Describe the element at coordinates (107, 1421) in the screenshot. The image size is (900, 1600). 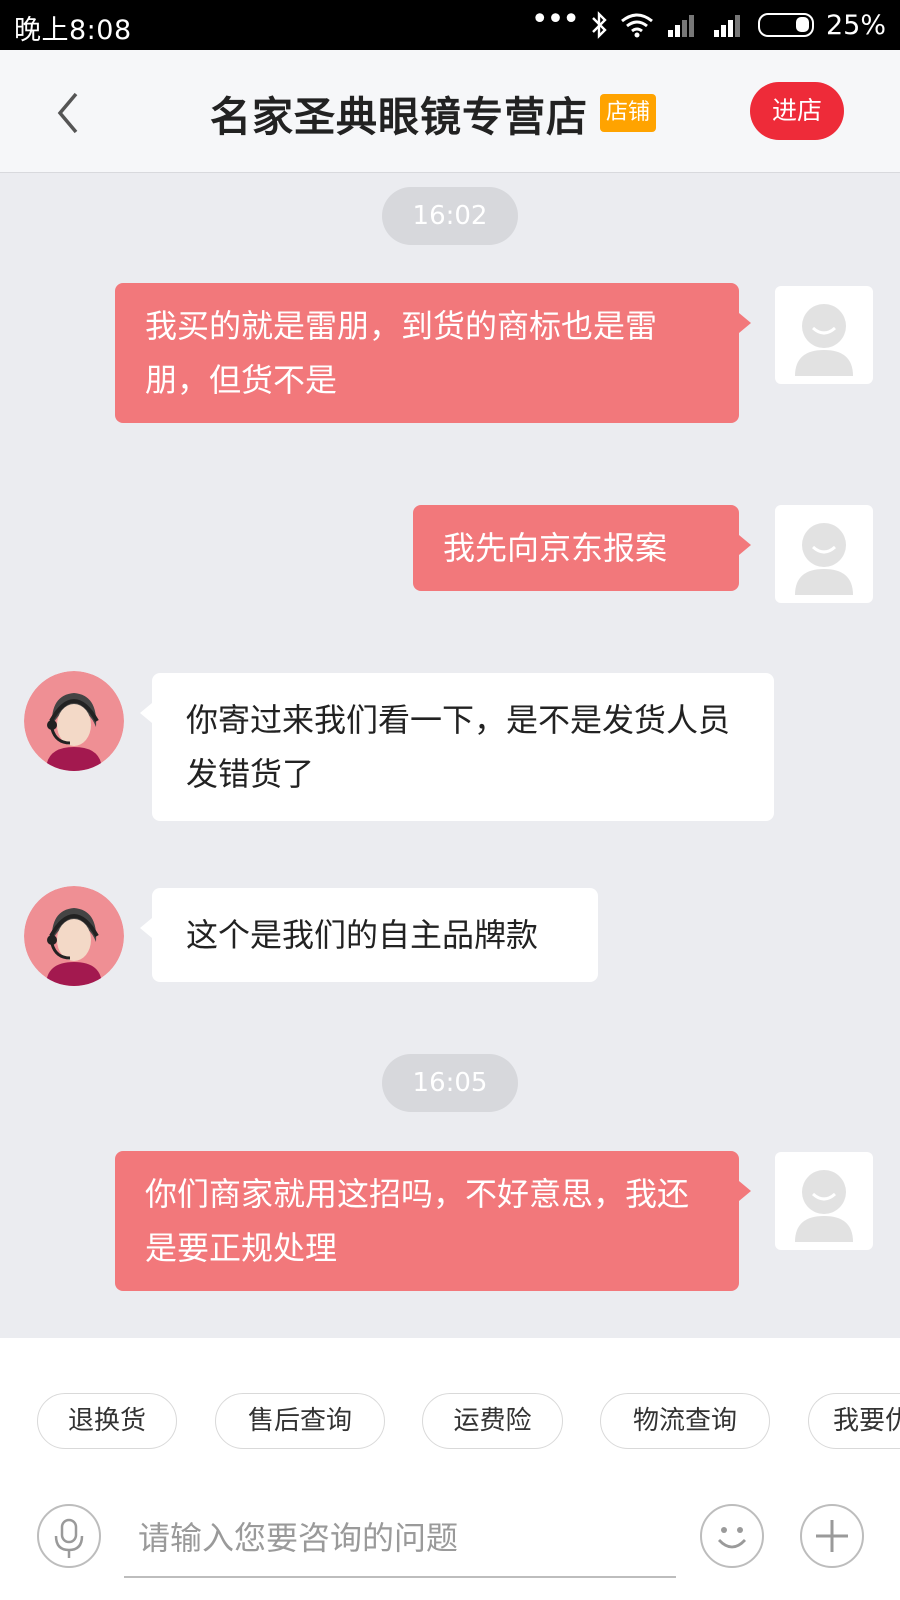
I see `quick-reply-return-exchange: 退换货` at that location.